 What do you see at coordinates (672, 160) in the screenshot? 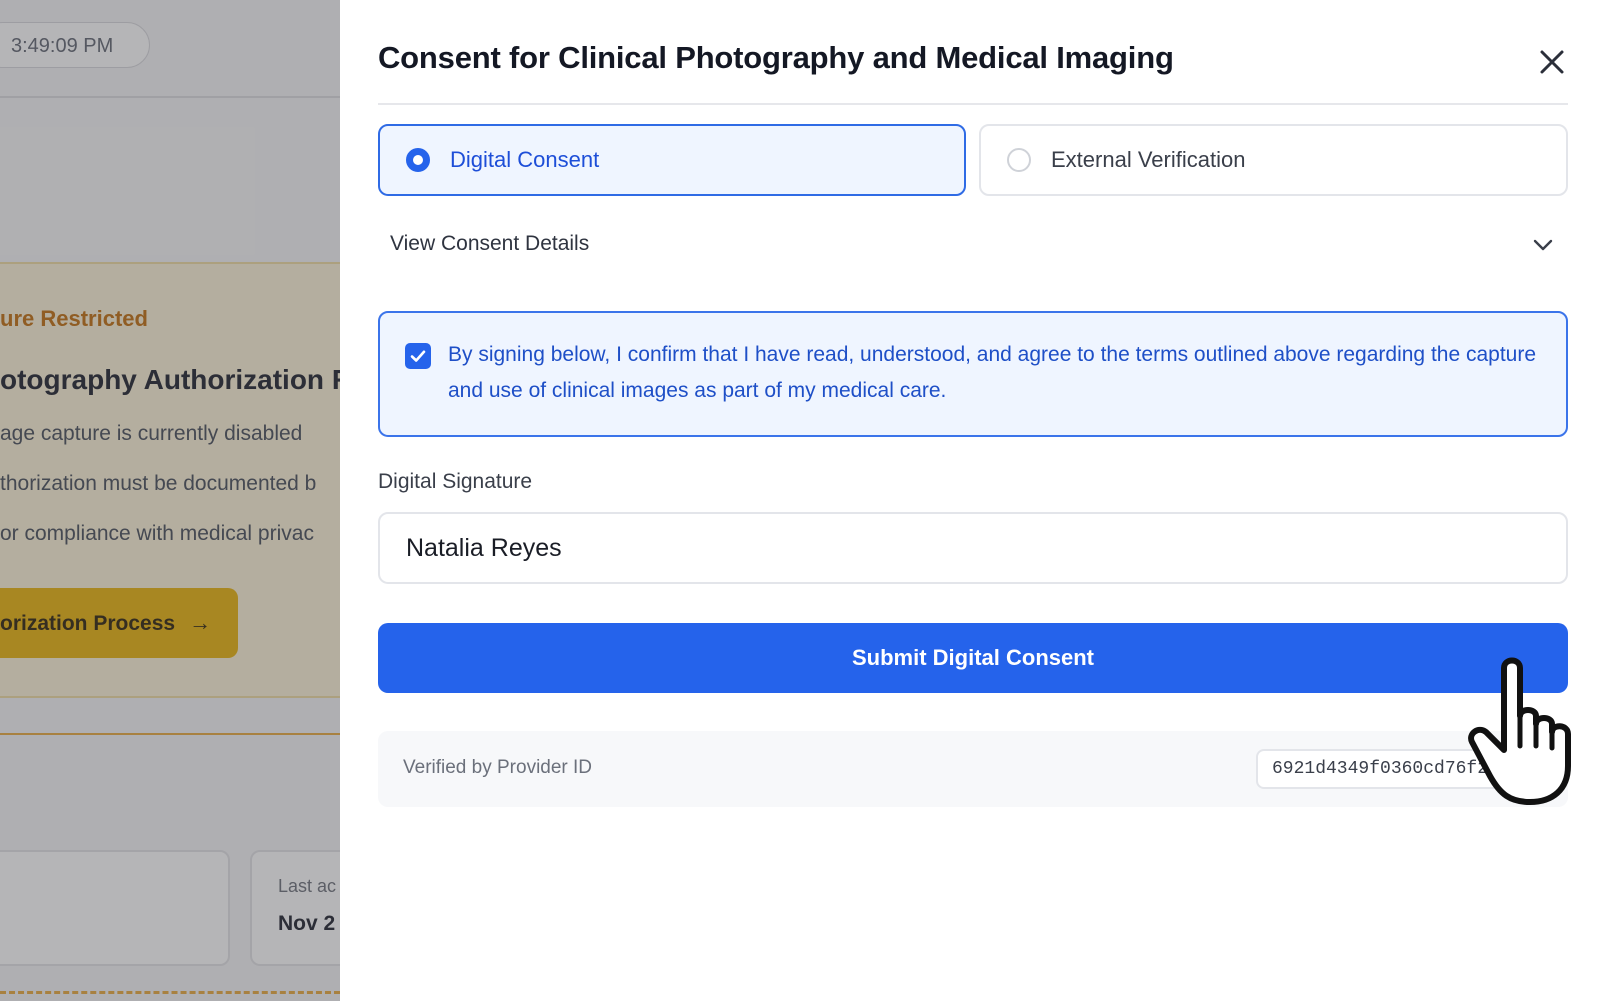
I see `option-digital-consent: Digital Consent` at bounding box center [672, 160].